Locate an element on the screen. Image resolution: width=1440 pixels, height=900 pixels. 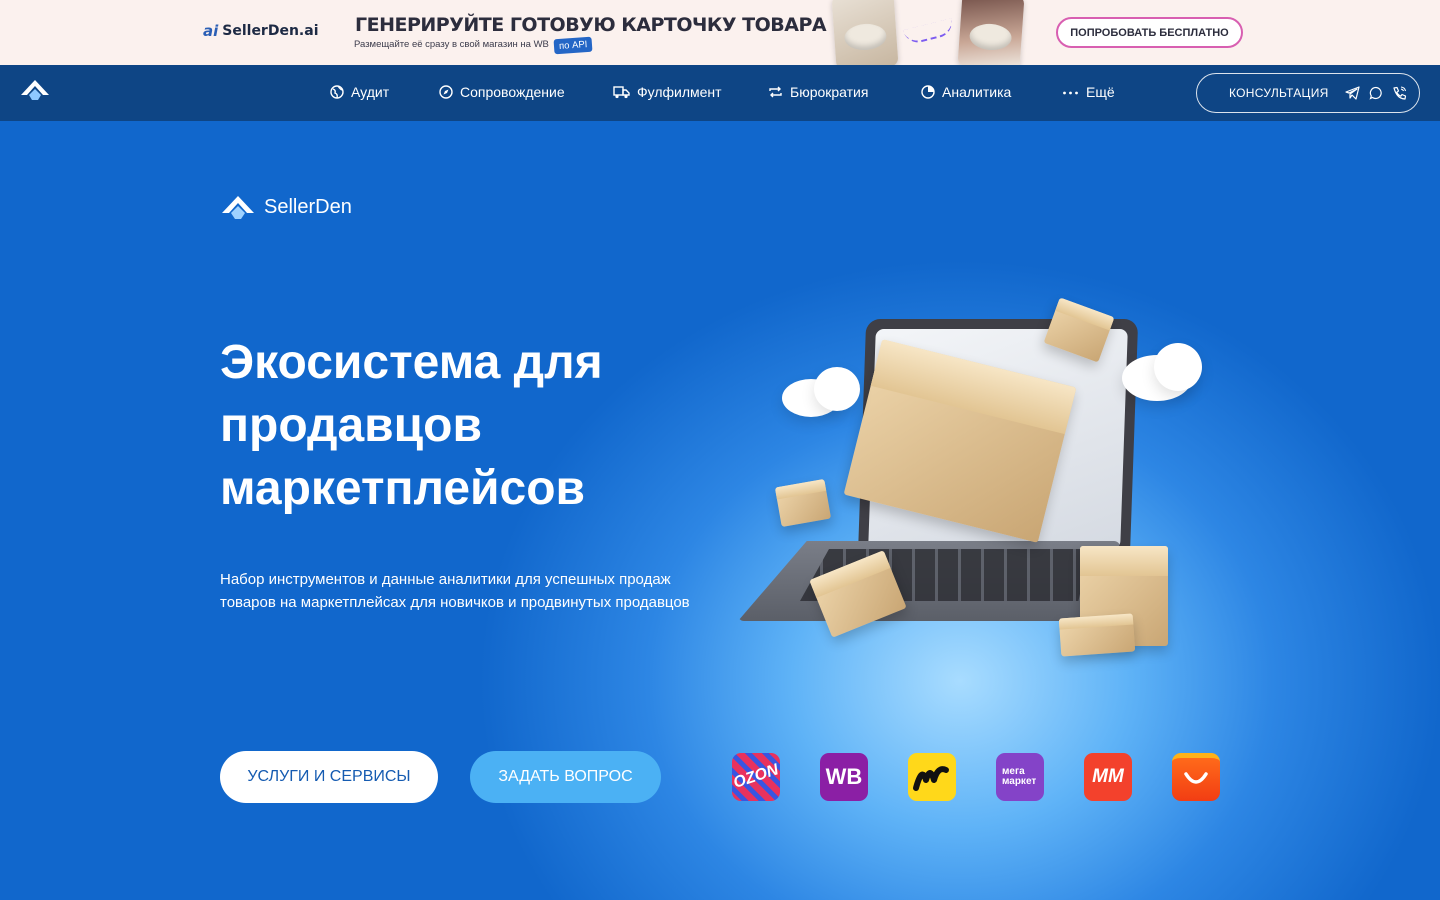
truck-icon is located at coordinates (621, 92).